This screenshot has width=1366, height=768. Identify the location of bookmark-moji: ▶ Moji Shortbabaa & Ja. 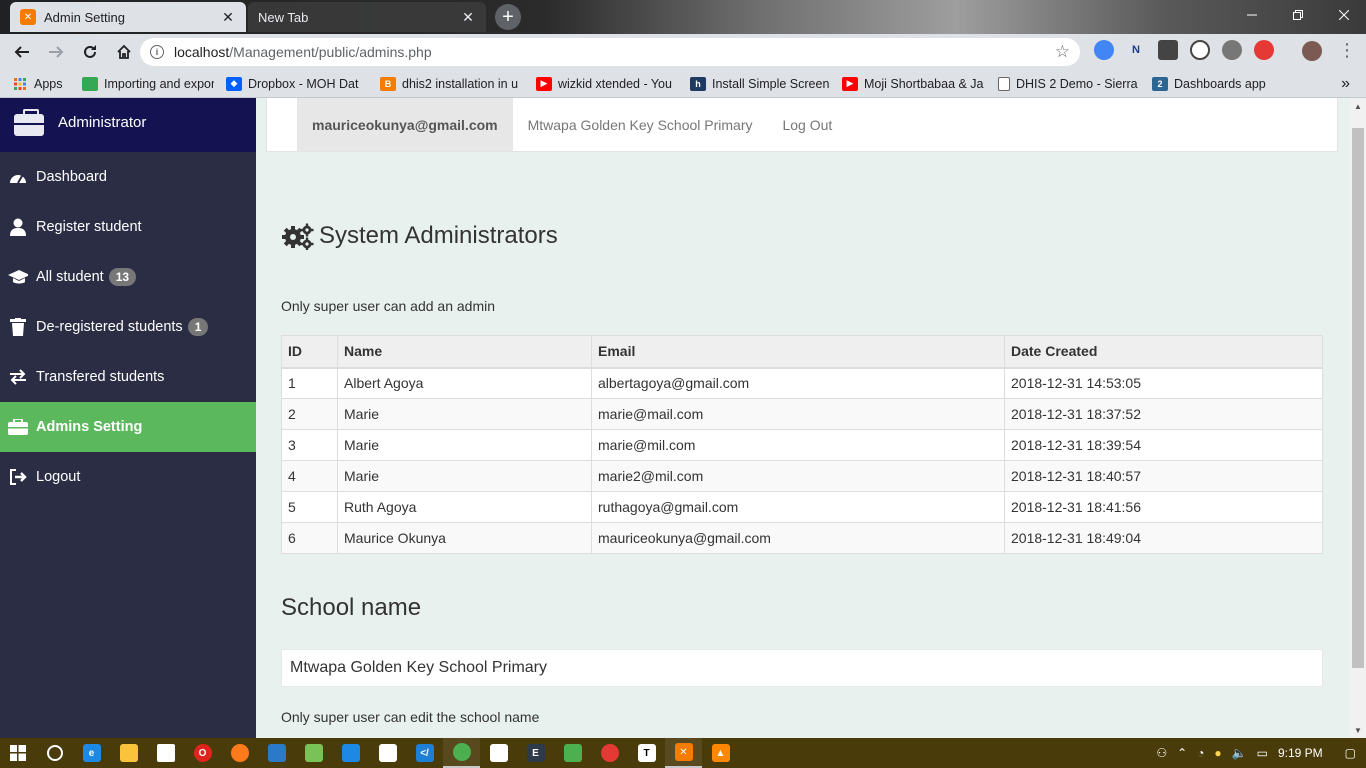
(914, 83).